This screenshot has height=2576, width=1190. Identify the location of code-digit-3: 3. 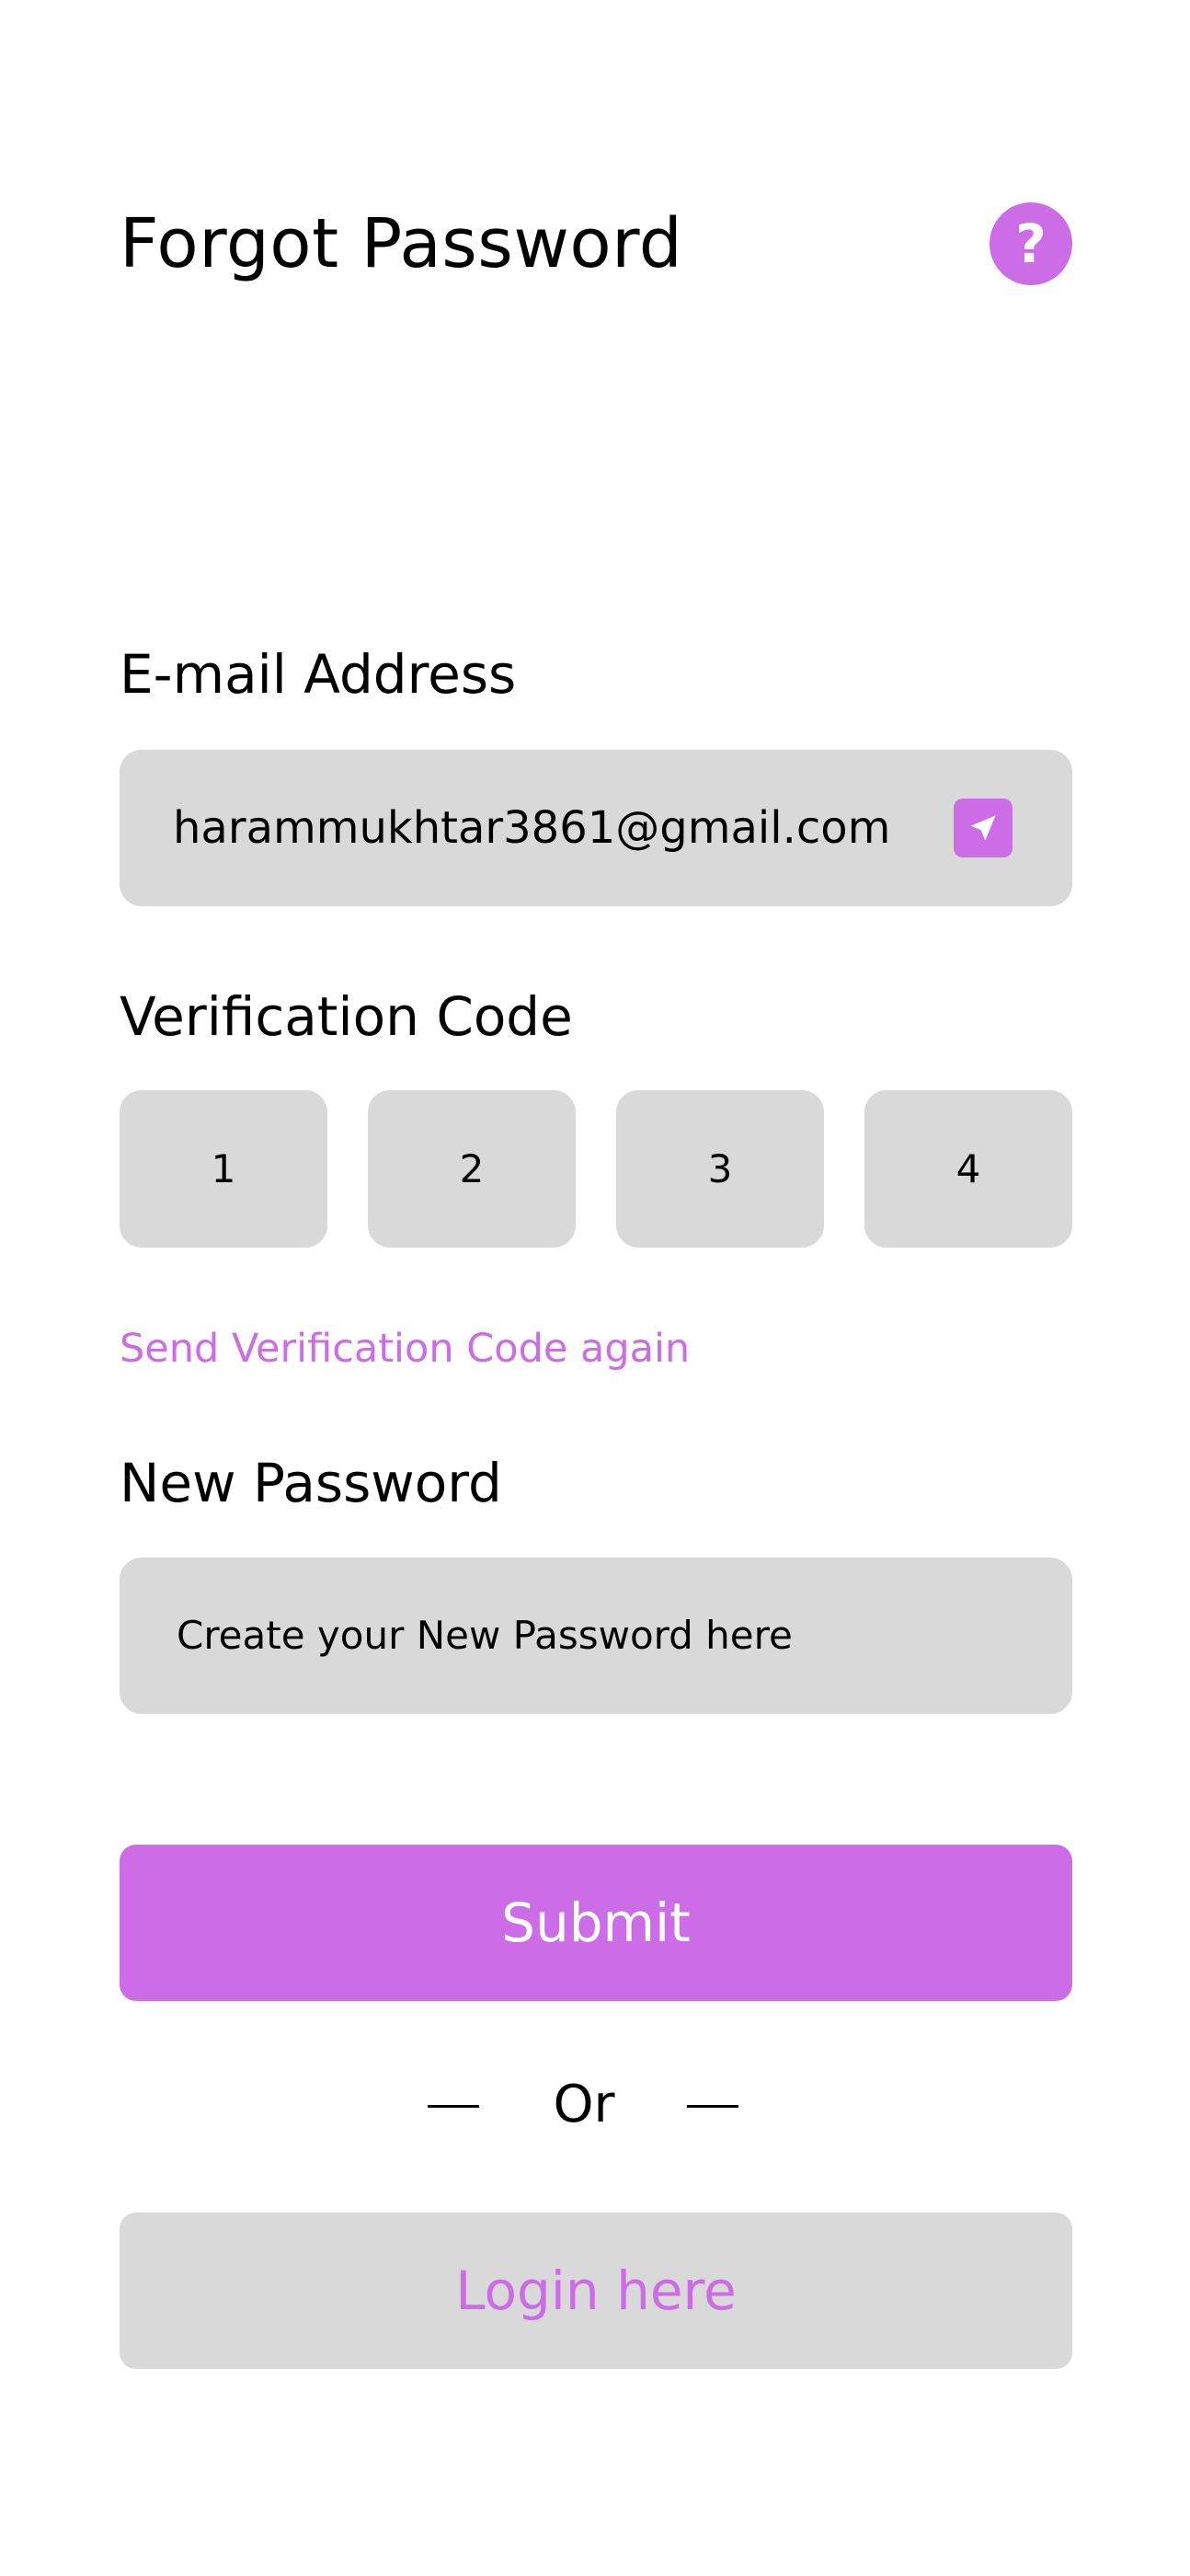
(720, 1169).